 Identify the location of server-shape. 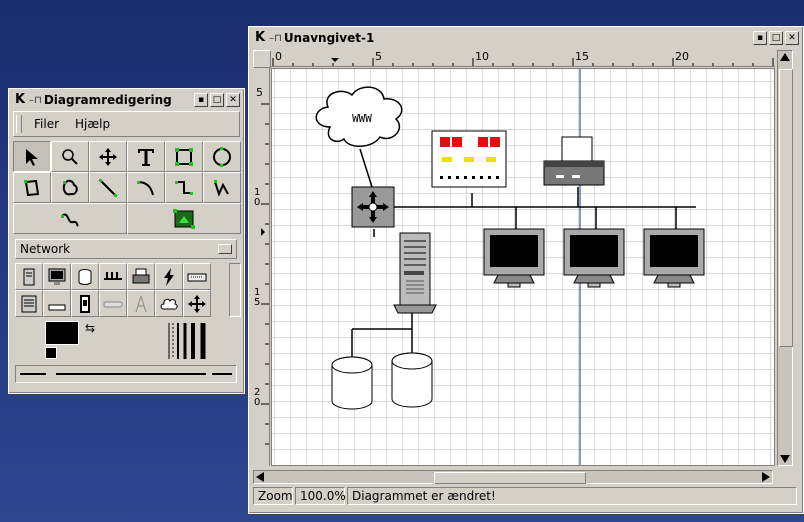
(29, 303).